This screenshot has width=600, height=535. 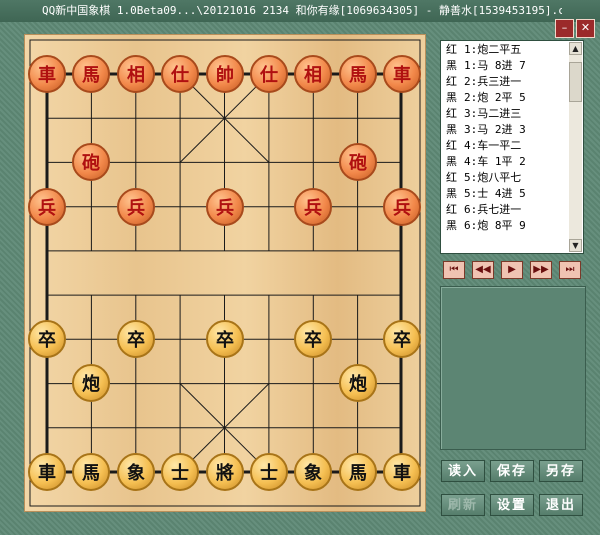 What do you see at coordinates (463, 505) in the screenshot?
I see `refresh-button: 刷新` at bounding box center [463, 505].